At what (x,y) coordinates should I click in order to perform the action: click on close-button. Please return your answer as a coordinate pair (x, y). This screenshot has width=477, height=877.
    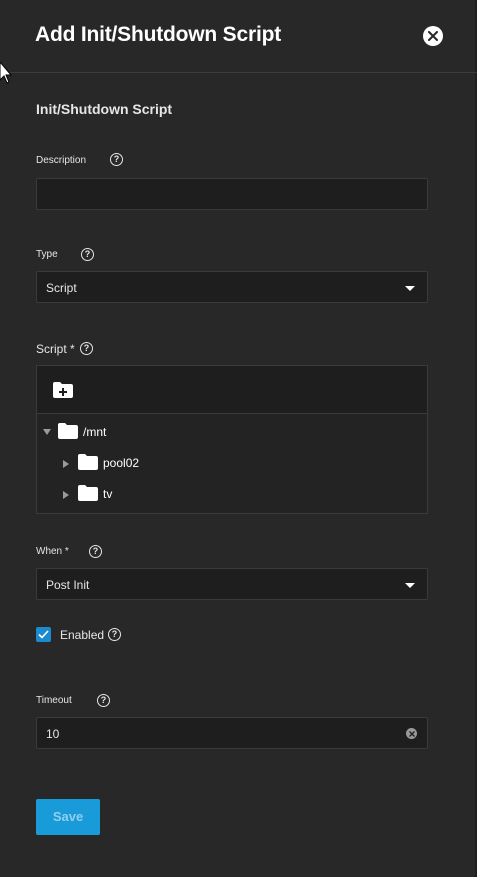
    Looking at the image, I should click on (433, 36).